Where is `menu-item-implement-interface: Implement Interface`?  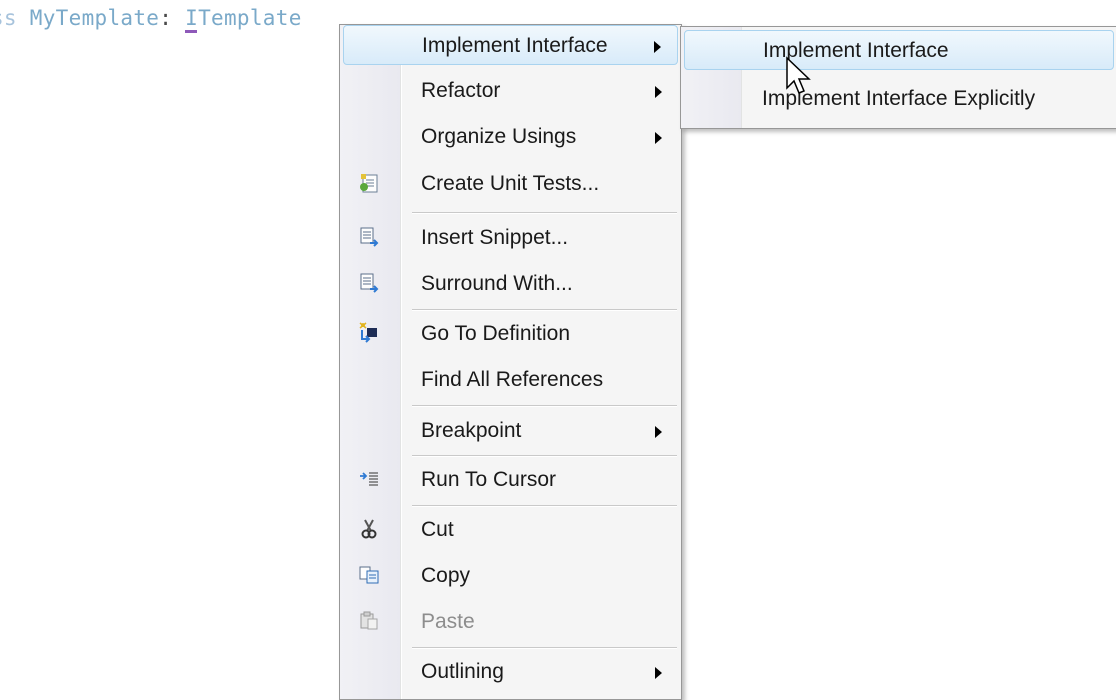 menu-item-implement-interface: Implement Interface is located at coordinates (510, 45).